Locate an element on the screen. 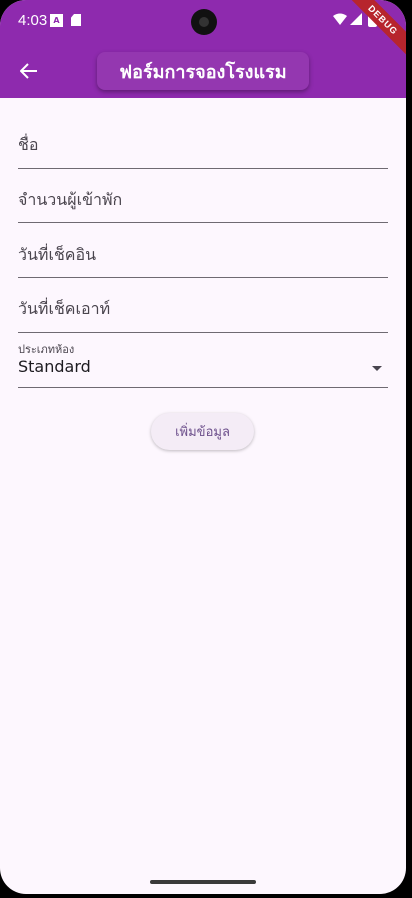 The height and width of the screenshot is (898, 412). arrow-back-icon is located at coordinates (28, 71).